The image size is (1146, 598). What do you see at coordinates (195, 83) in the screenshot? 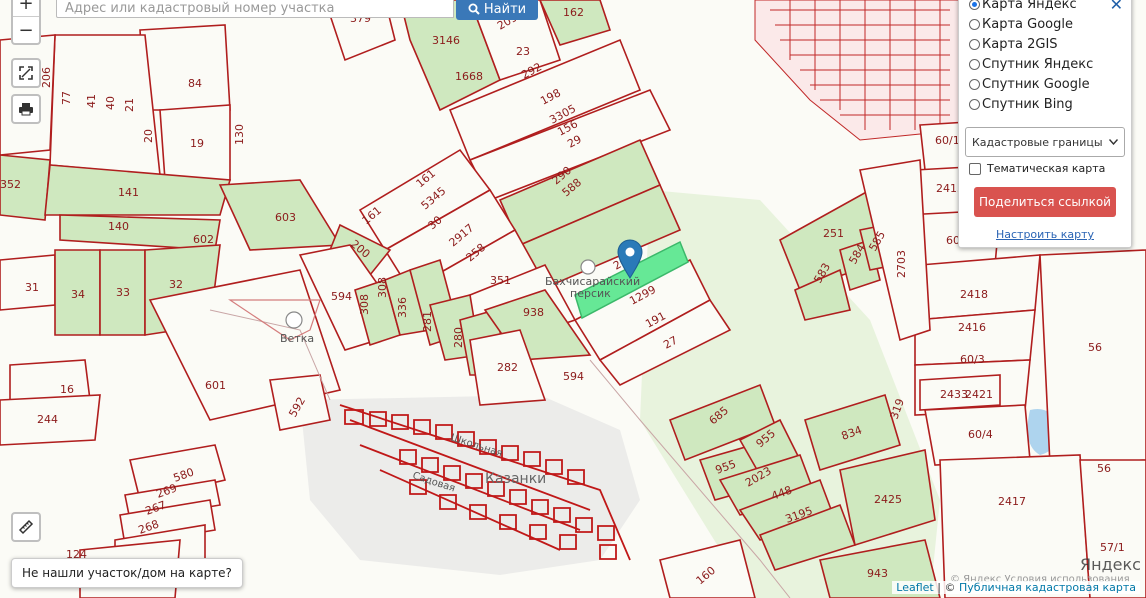
I see `parcel-number-label: 84` at bounding box center [195, 83].